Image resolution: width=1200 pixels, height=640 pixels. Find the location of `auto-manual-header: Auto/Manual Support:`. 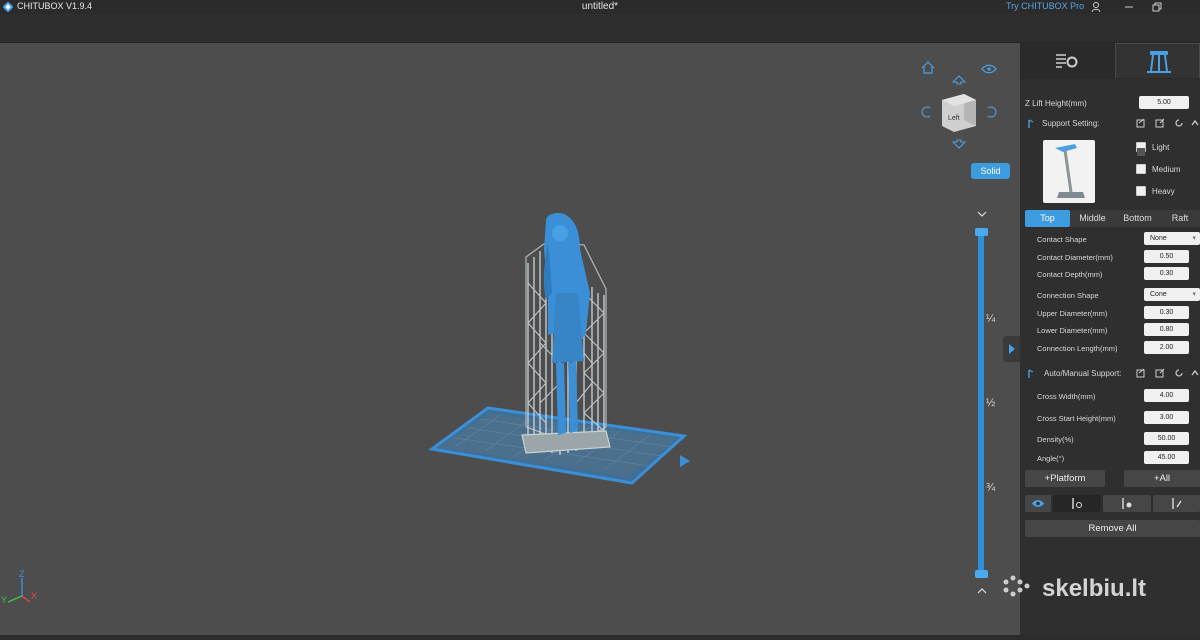

auto-manual-header: Auto/Manual Support: is located at coordinates (1110, 373).